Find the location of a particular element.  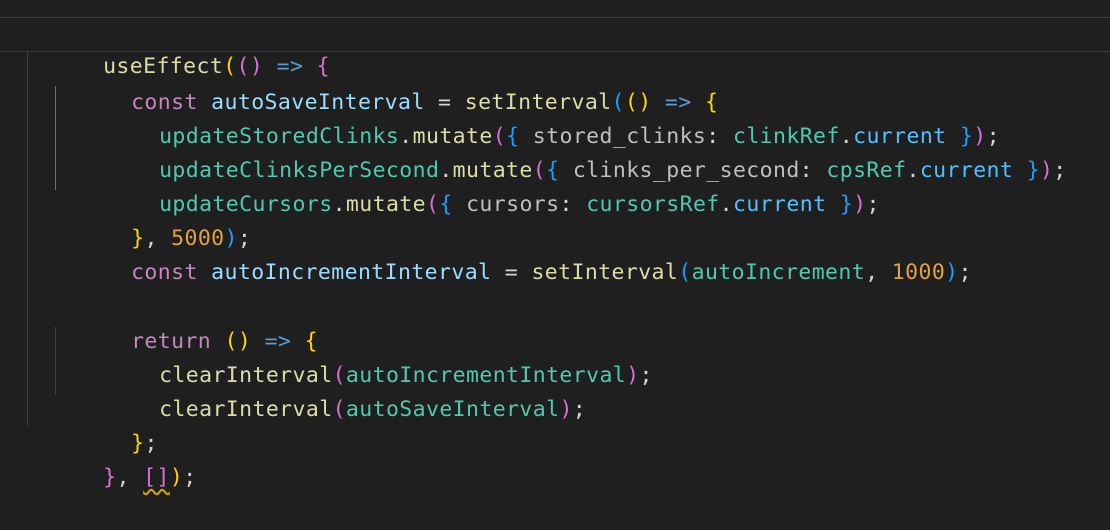

token-brace-close: } is located at coordinates (110, 477).